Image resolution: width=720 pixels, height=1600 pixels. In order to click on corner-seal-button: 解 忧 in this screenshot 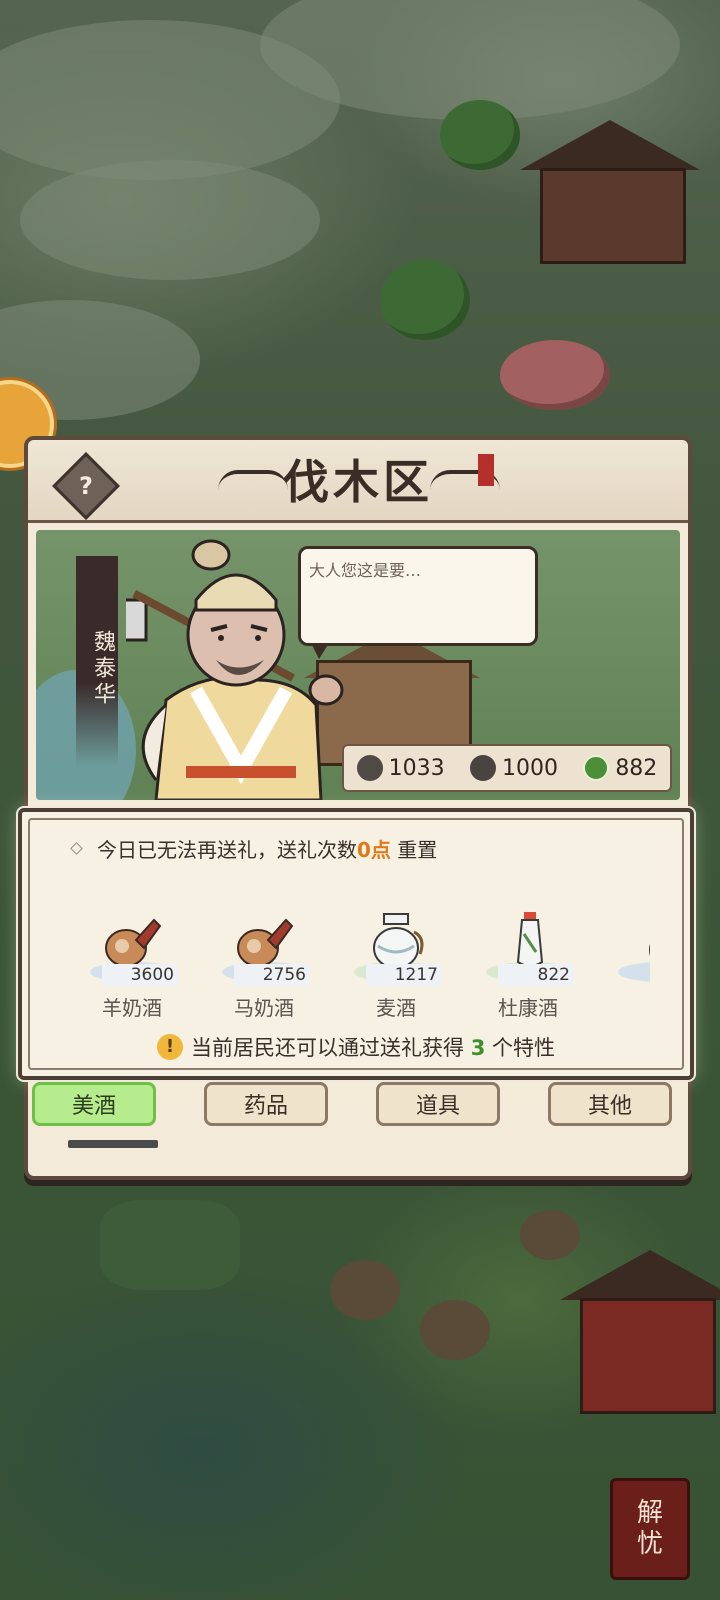, I will do `click(650, 1529)`.